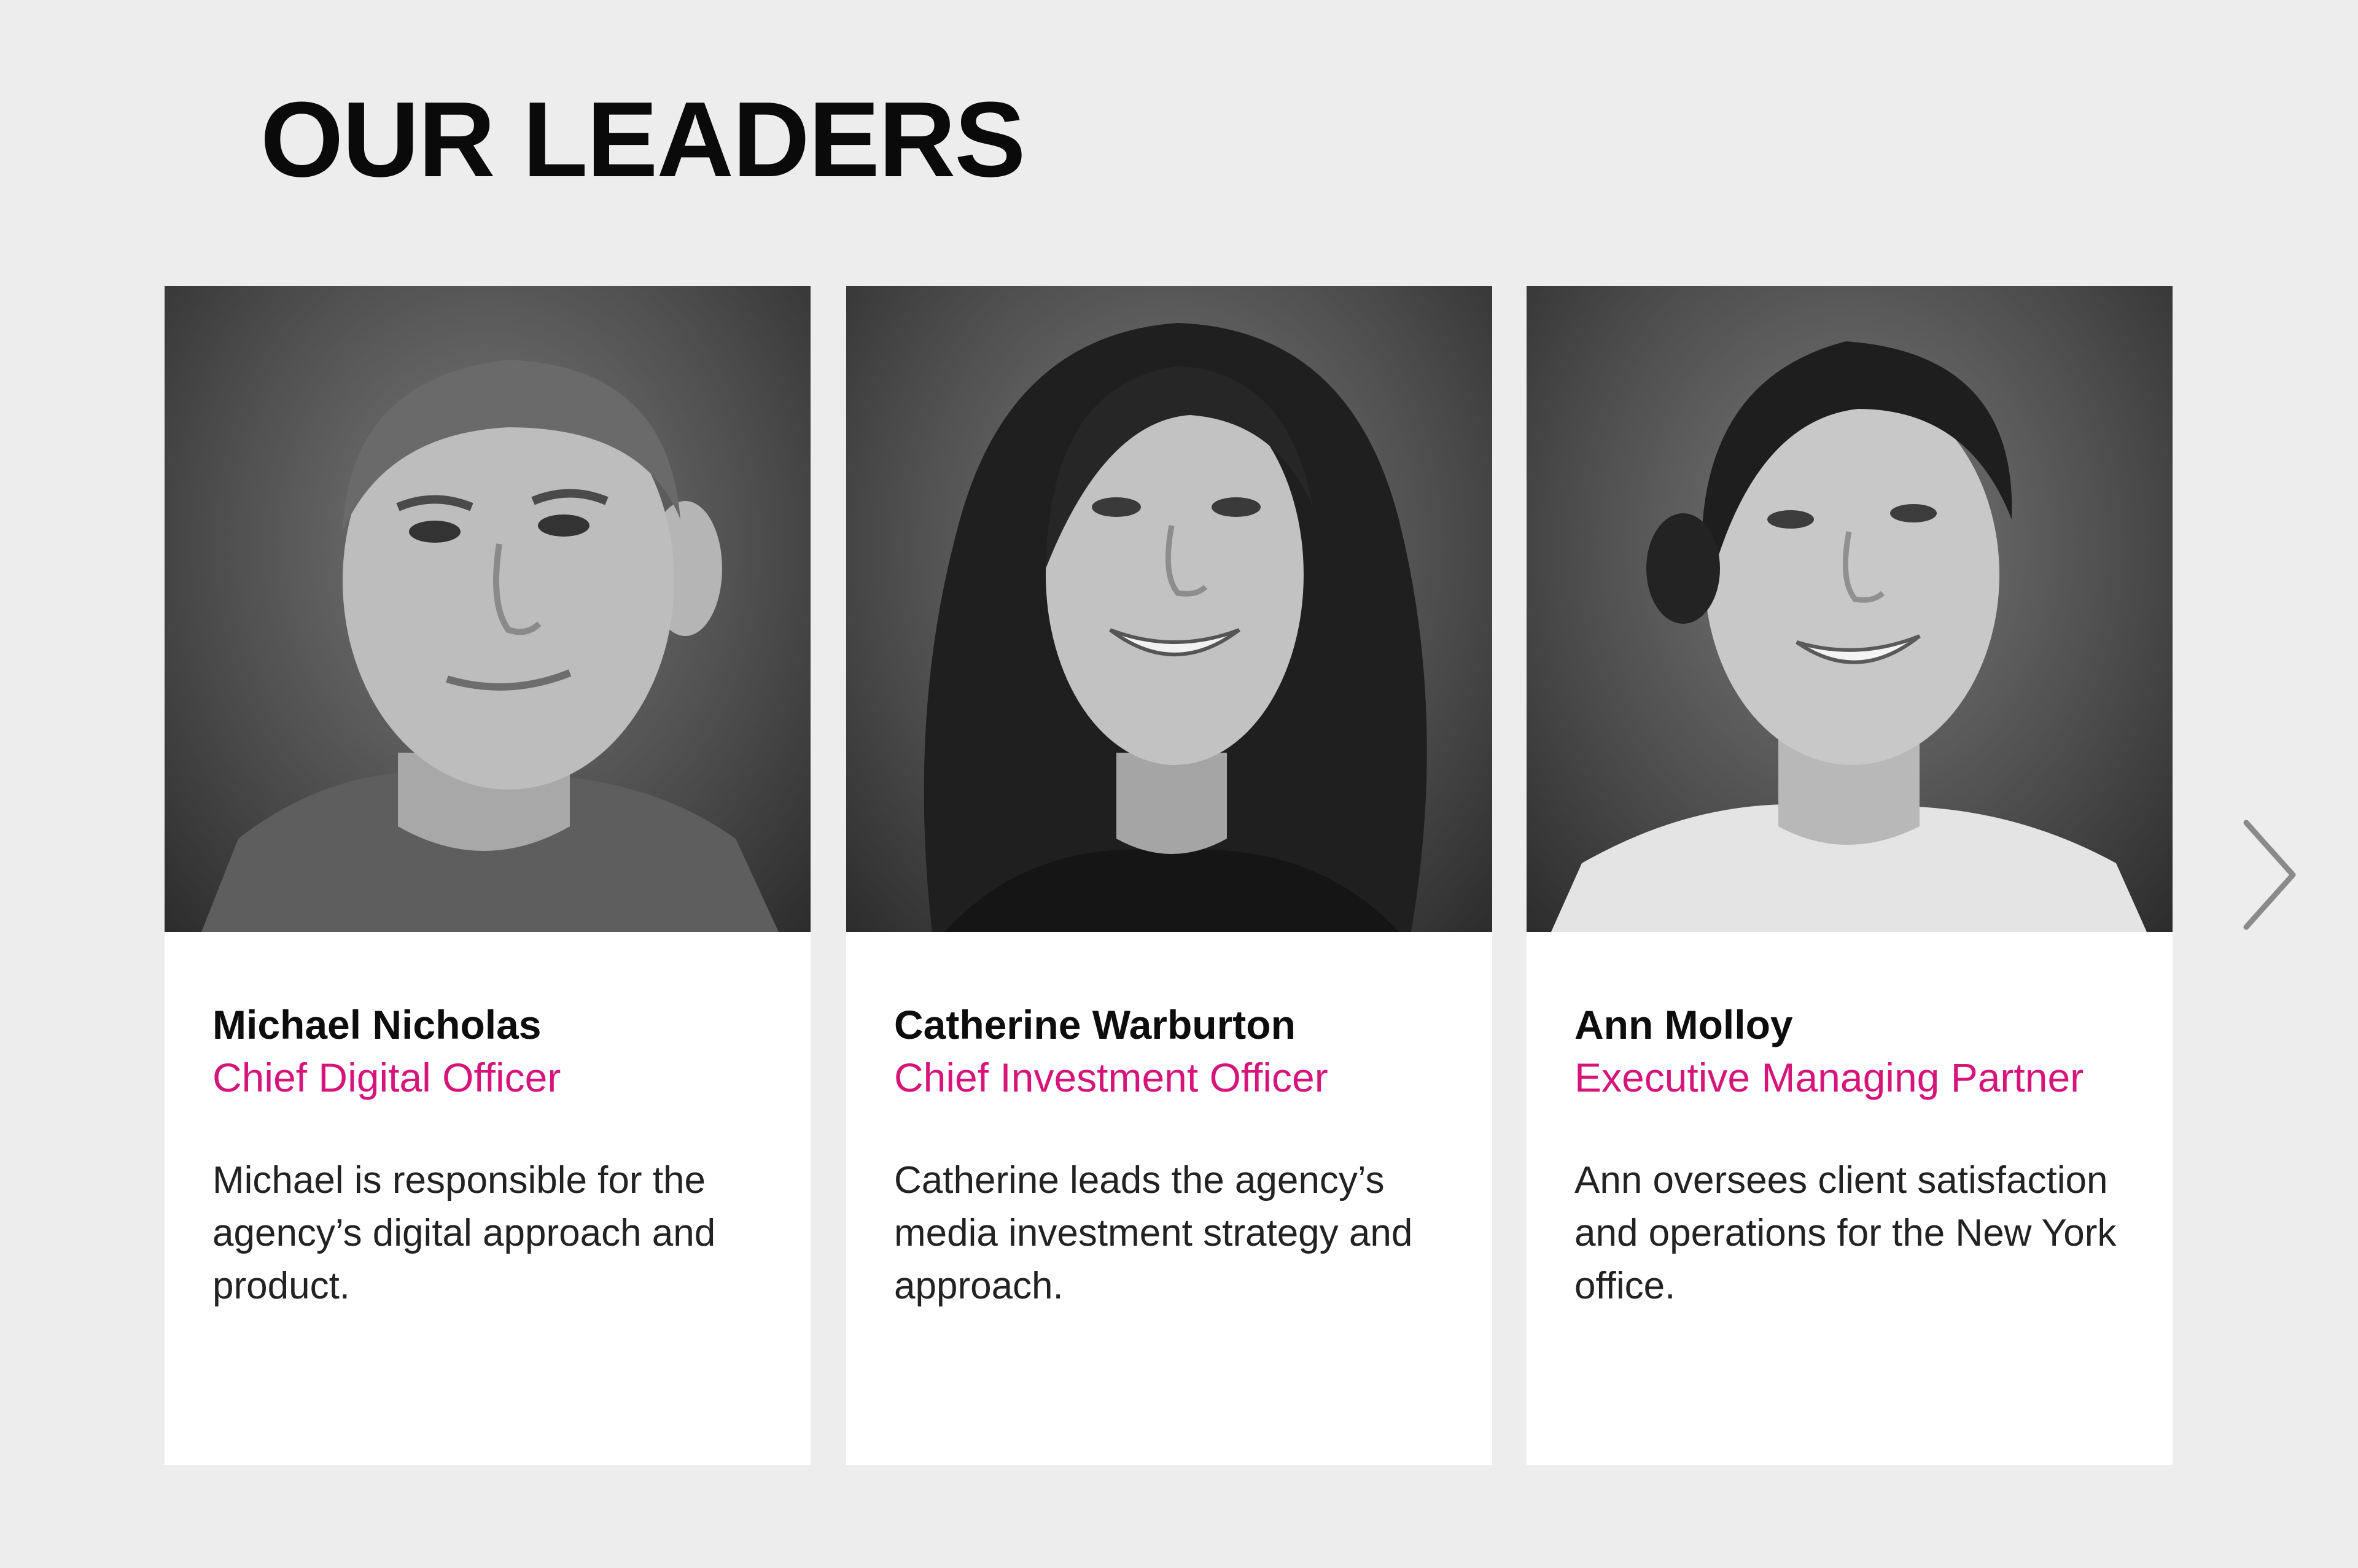  I want to click on portrait-ann-molloy, so click(1849, 637).